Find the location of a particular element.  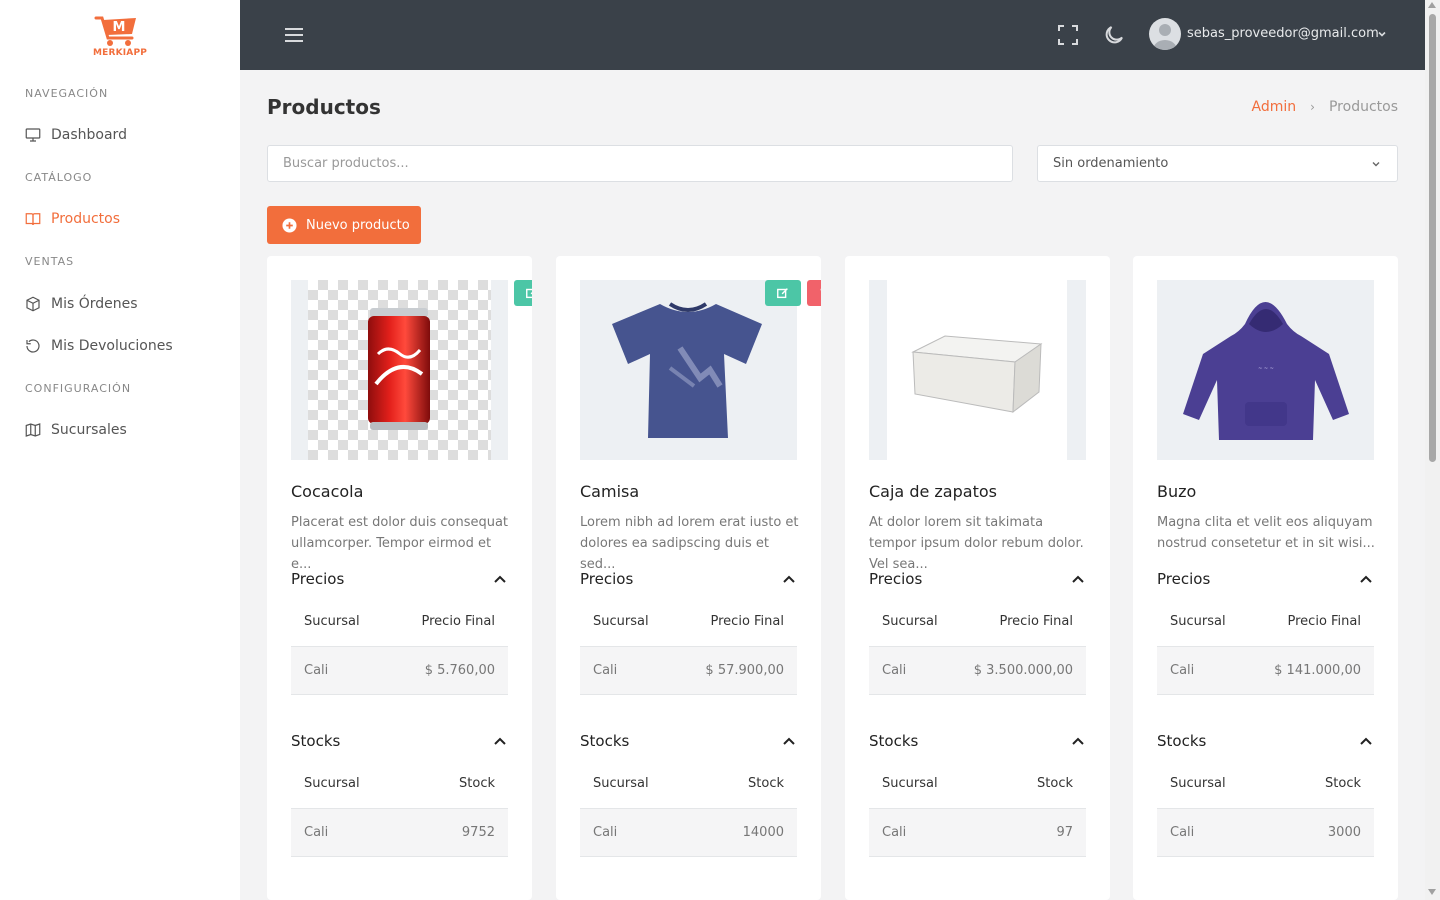

breadcrumb: Admin › Productos is located at coordinates (1325, 107).